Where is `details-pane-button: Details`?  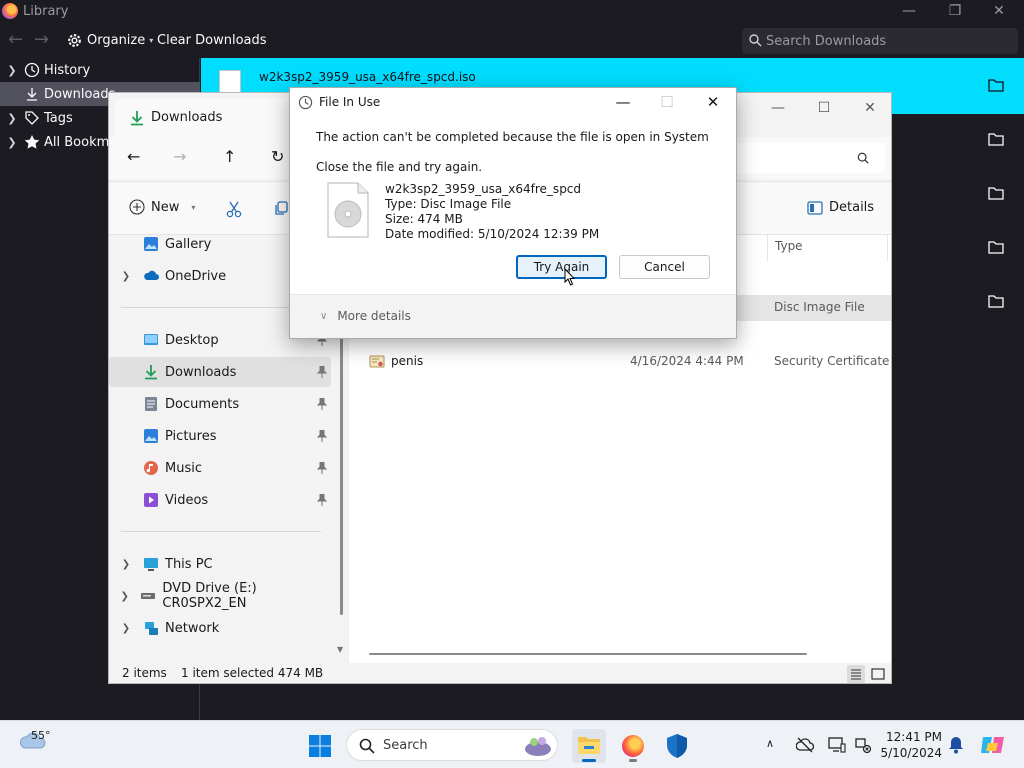
details-pane-button: Details is located at coordinates (840, 207).